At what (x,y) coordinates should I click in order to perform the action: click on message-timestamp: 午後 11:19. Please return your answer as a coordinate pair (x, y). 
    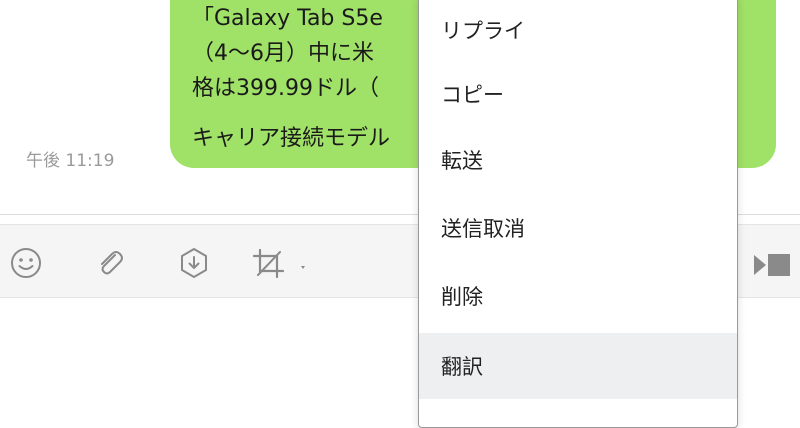
    Looking at the image, I should click on (70, 161).